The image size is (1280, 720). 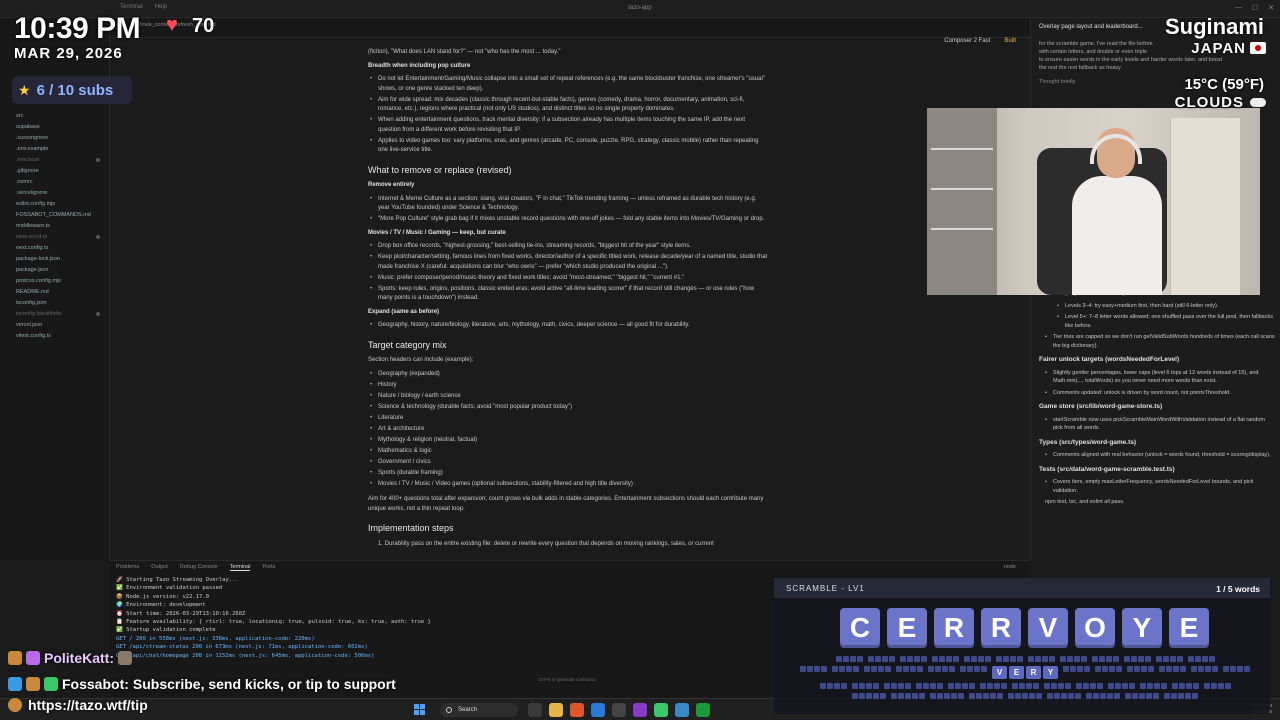 I want to click on sub-goal: ★ 6 / 10 subs, so click(x=72, y=90).